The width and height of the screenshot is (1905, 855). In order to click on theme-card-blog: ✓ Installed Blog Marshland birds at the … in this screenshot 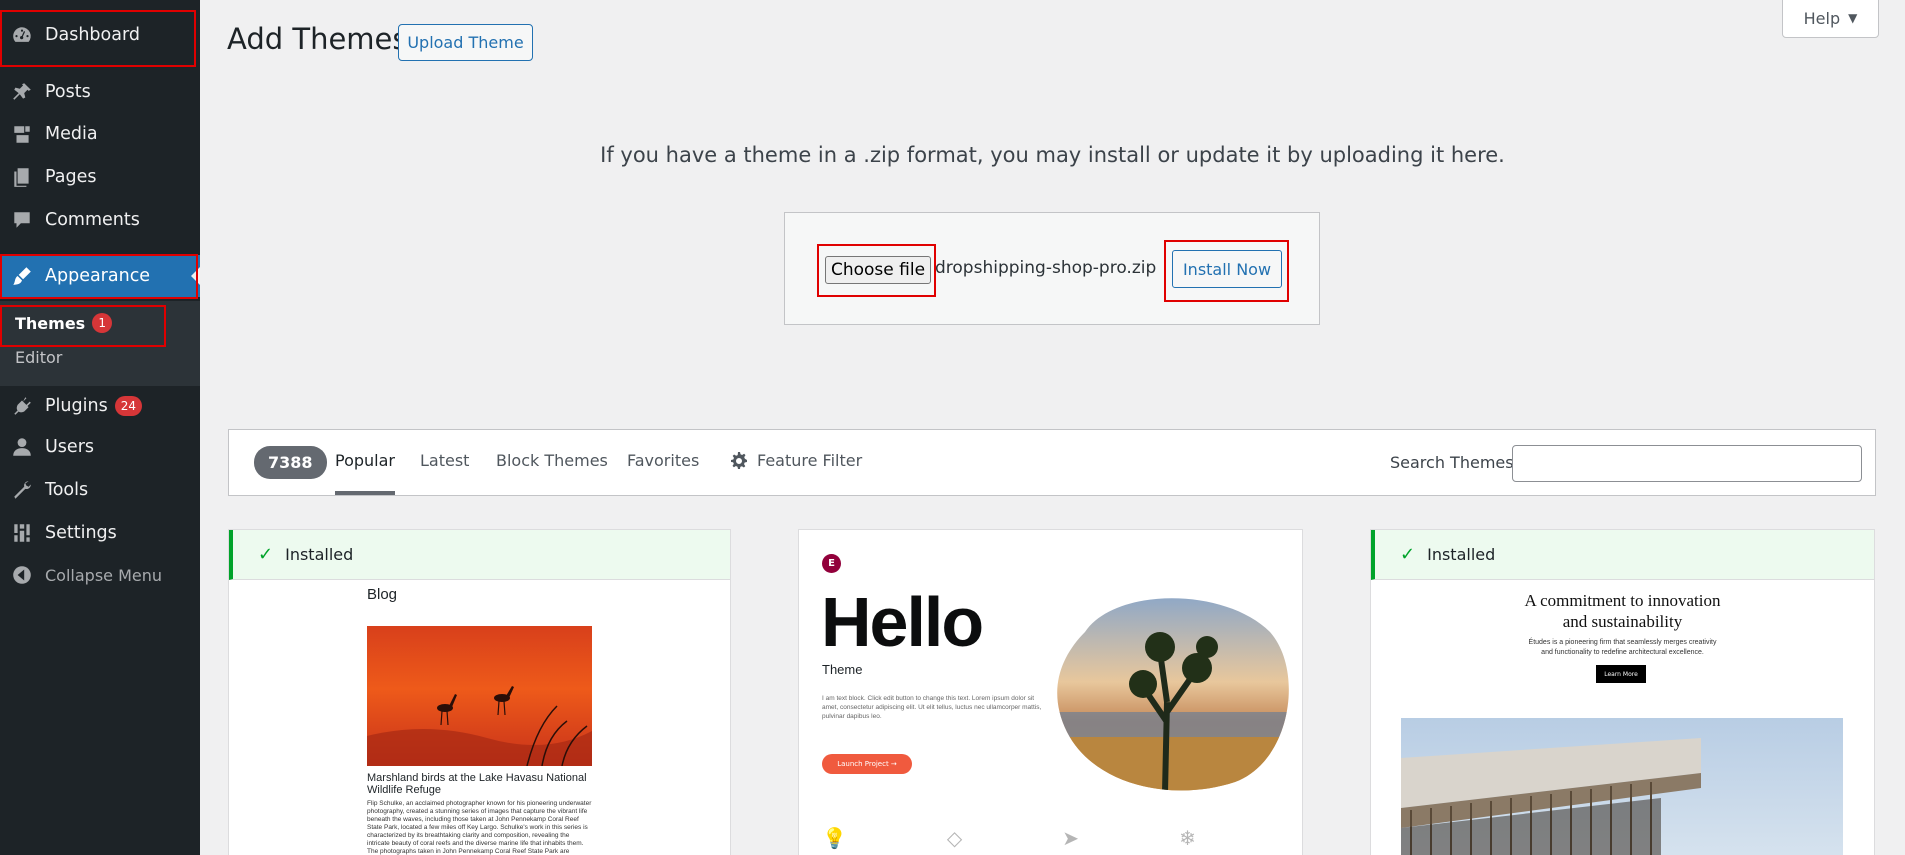, I will do `click(479, 692)`.